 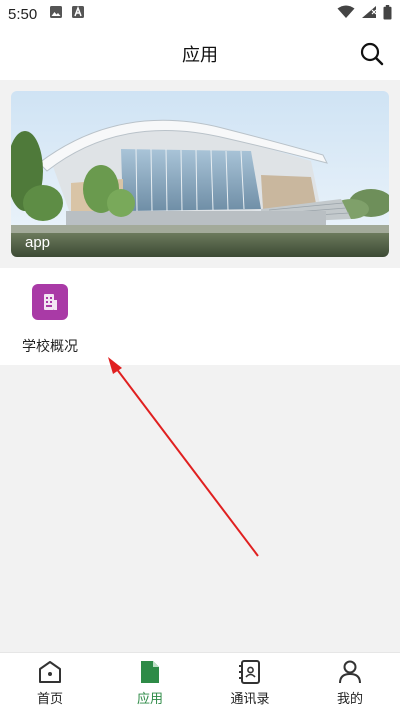 What do you see at coordinates (346, 14) in the screenshot?
I see `wifi-icon` at bounding box center [346, 14].